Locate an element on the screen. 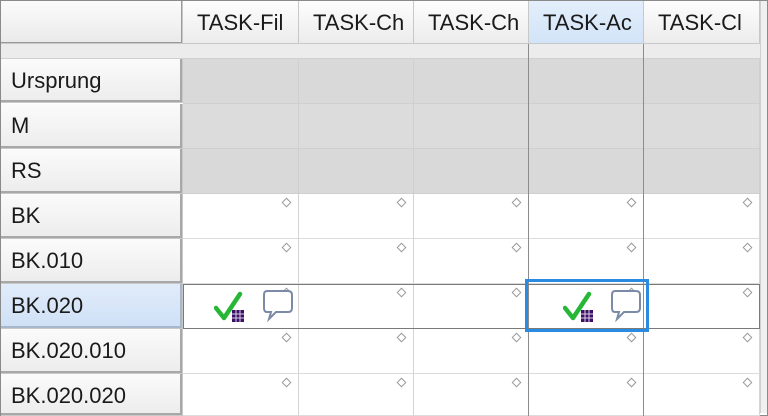  vertical-scrollbar is located at coordinates (763, 207).